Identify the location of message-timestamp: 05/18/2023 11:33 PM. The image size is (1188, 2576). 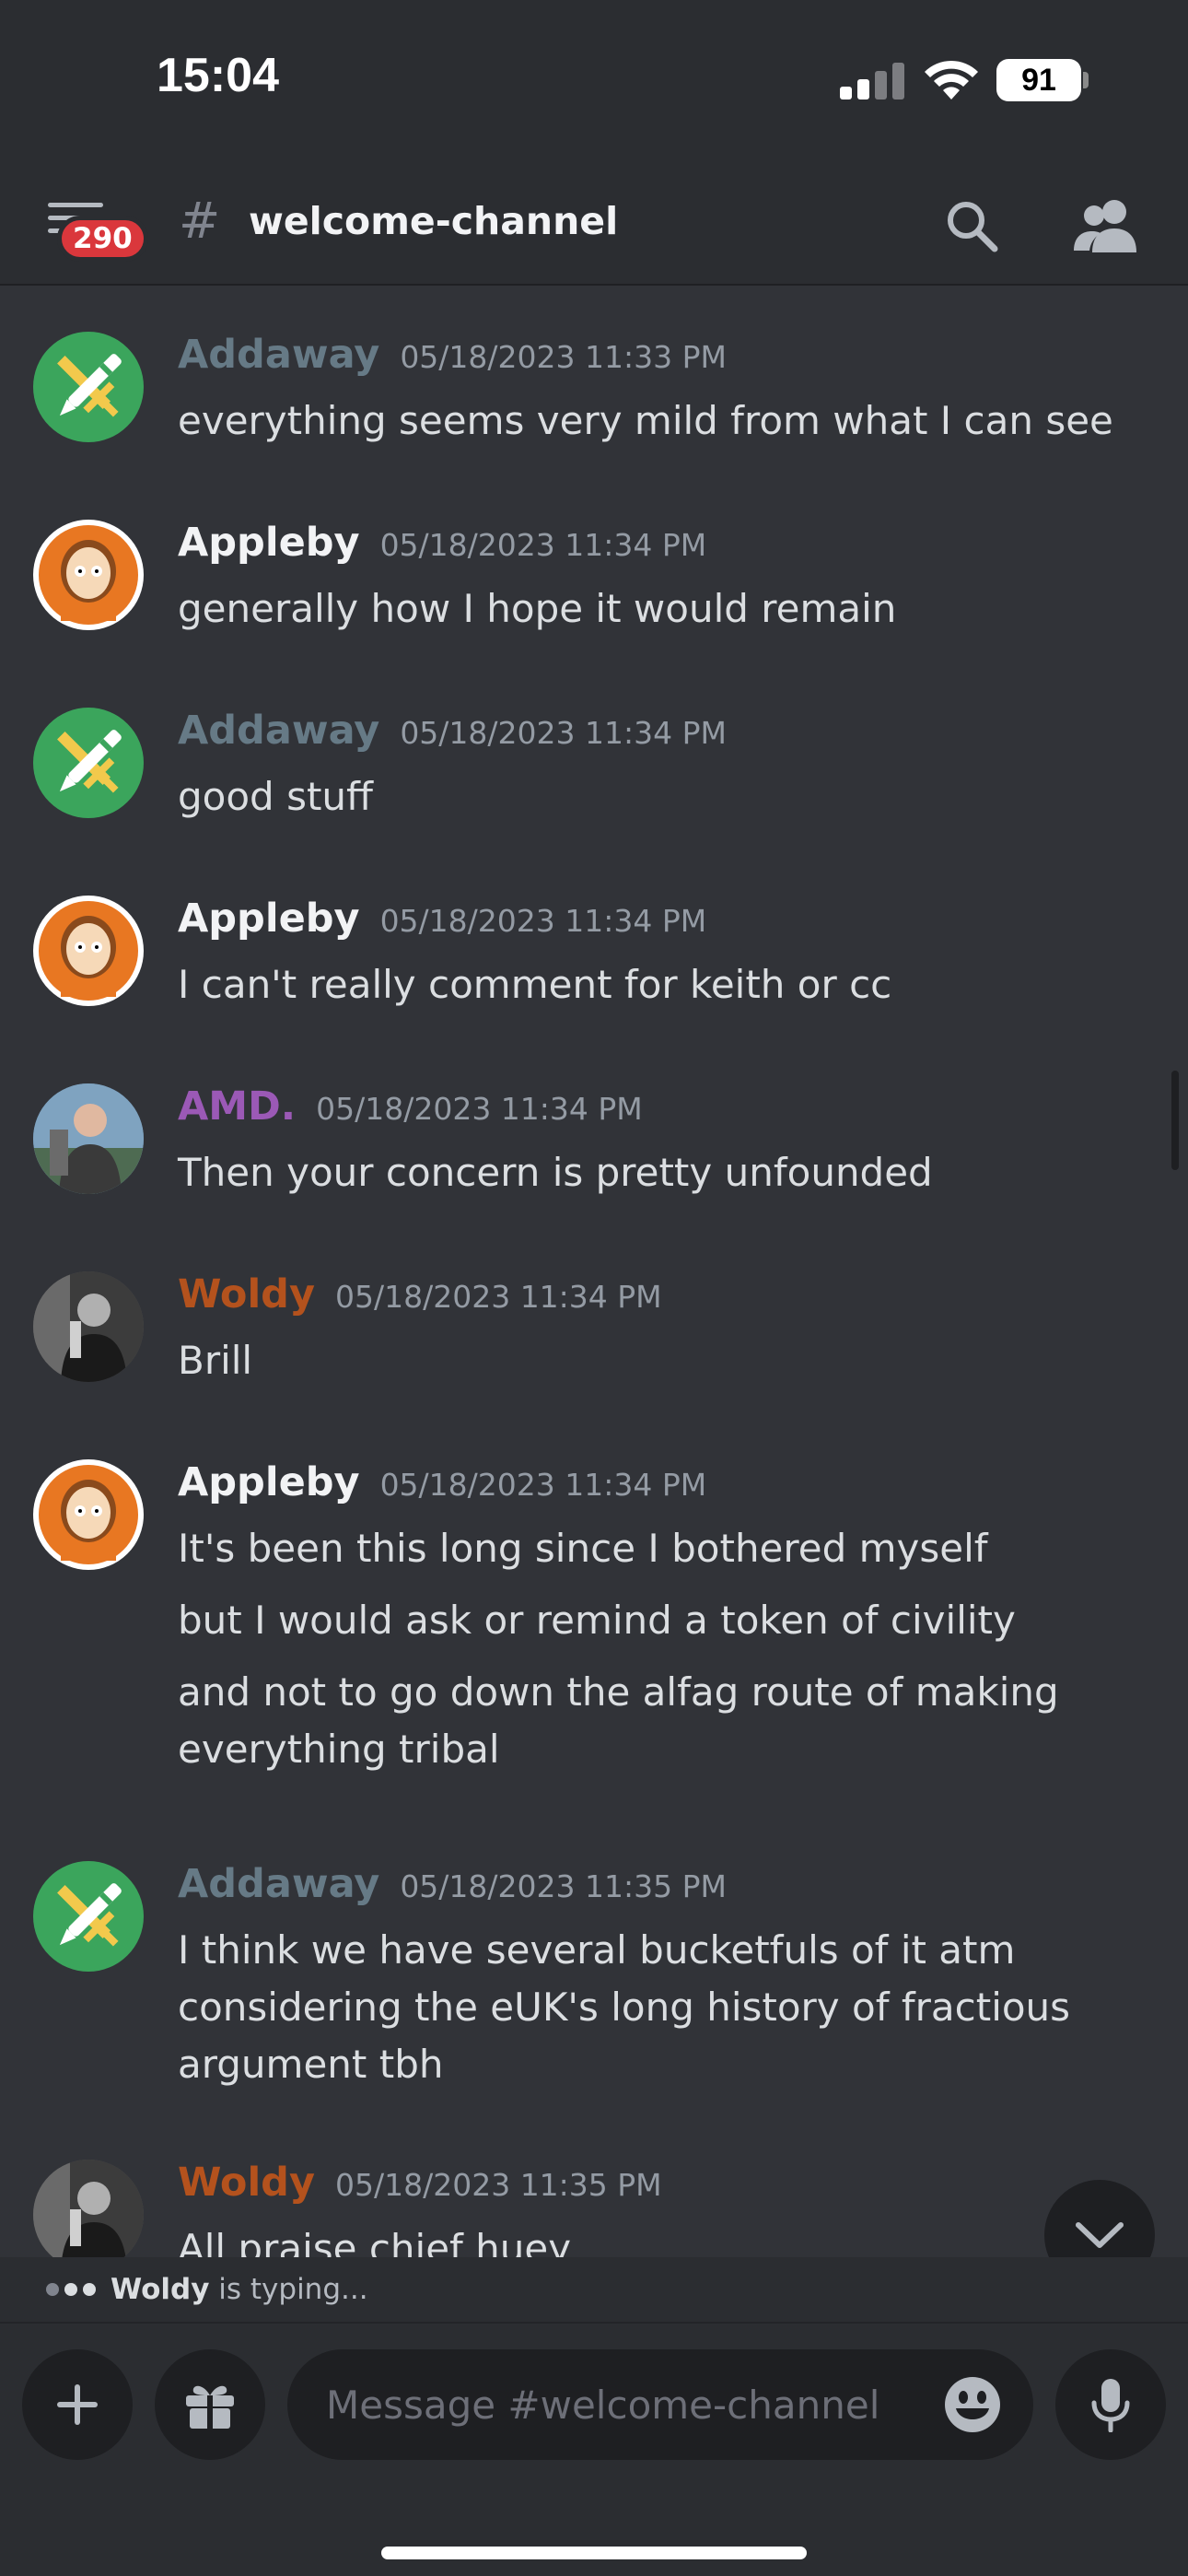
(563, 357).